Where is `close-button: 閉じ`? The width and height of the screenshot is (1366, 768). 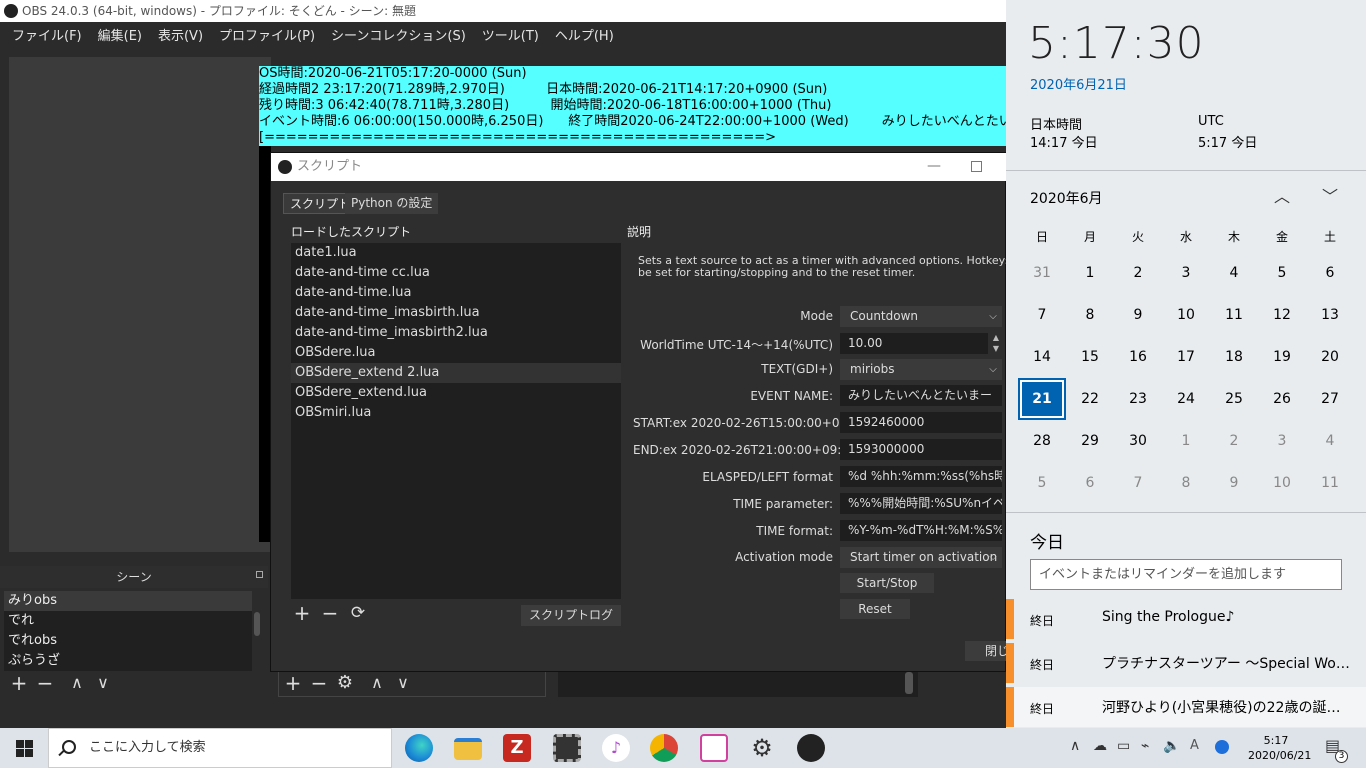
close-button: 閉じ is located at coordinates (987, 651).